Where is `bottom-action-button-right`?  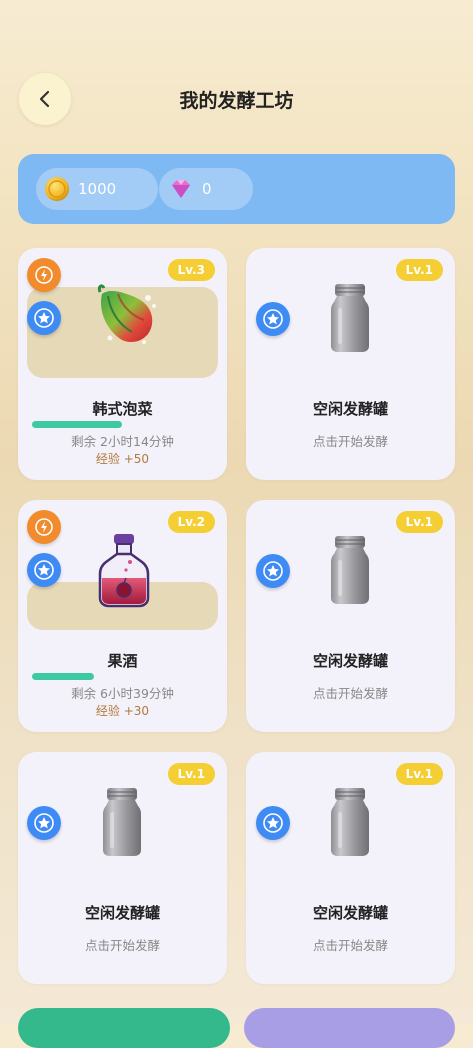
bottom-action-button-right is located at coordinates (349, 1028).